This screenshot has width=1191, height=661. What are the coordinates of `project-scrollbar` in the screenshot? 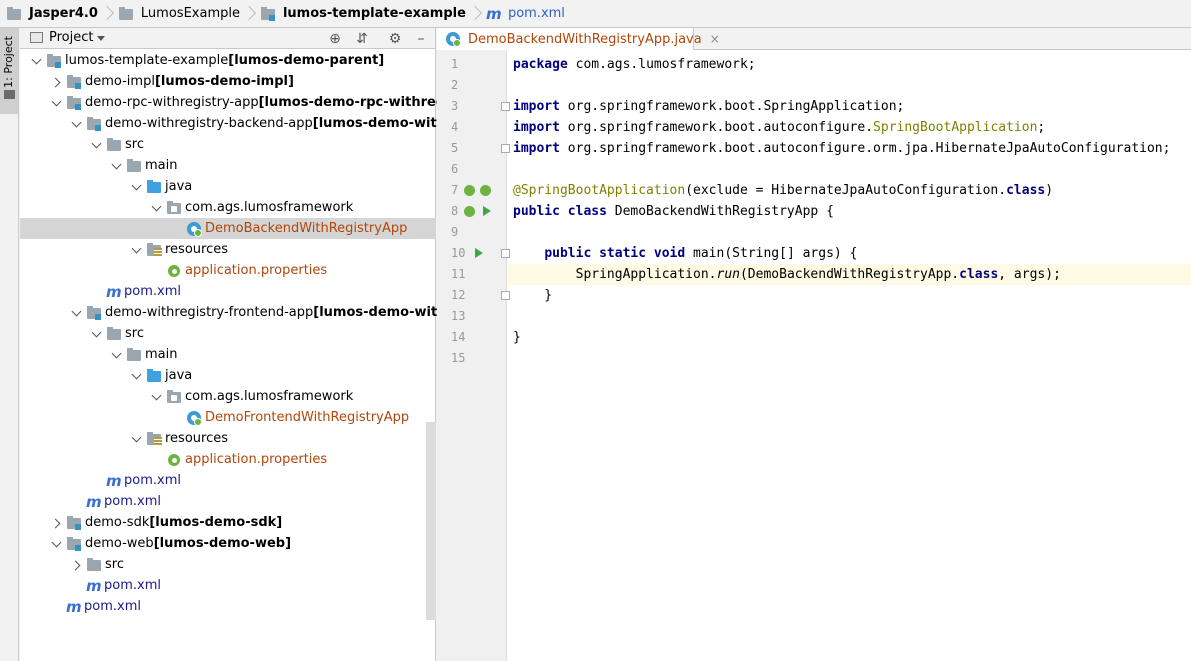 It's located at (431, 521).